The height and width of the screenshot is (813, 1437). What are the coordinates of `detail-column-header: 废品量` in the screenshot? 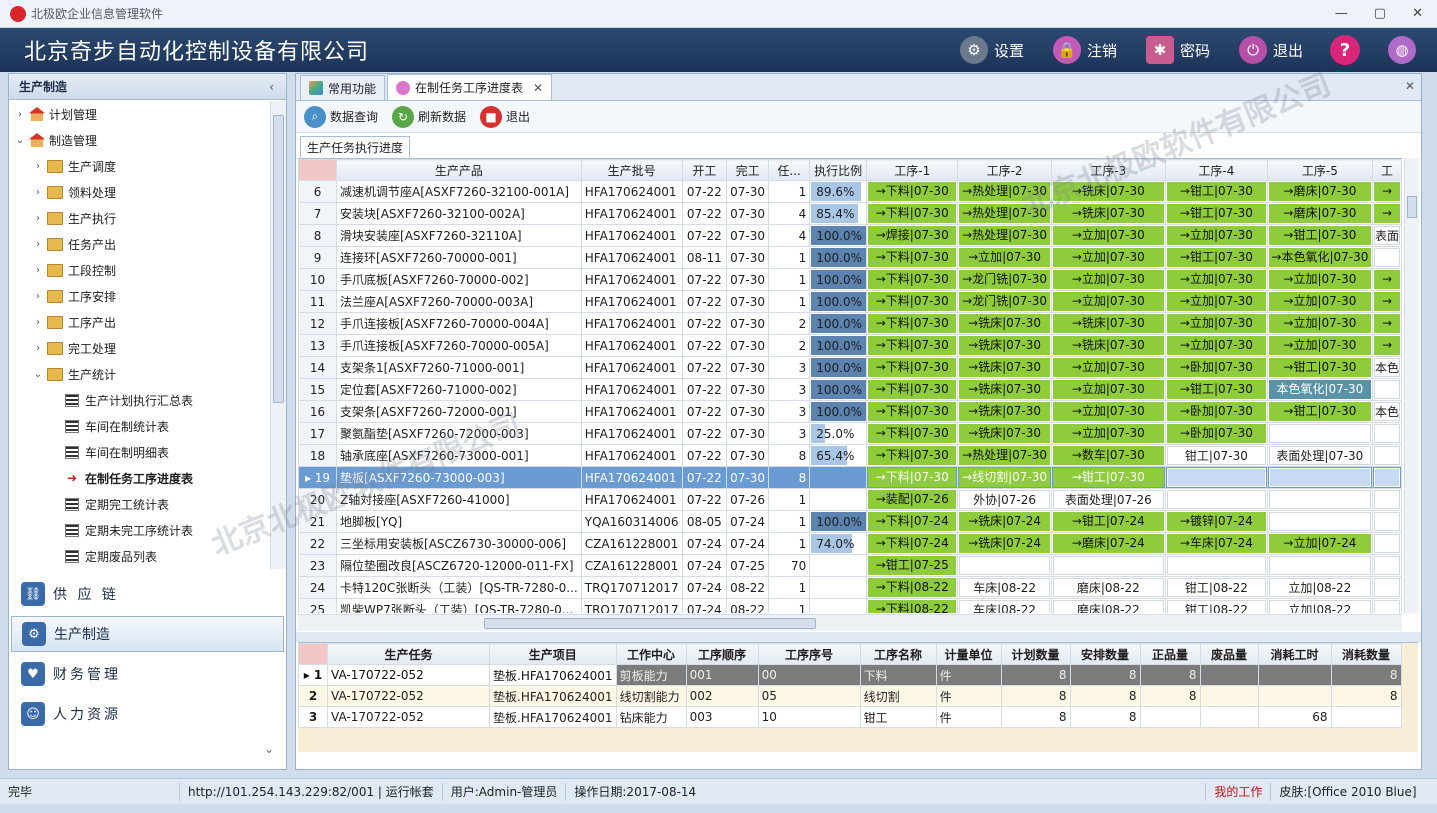 It's located at (1229, 654).